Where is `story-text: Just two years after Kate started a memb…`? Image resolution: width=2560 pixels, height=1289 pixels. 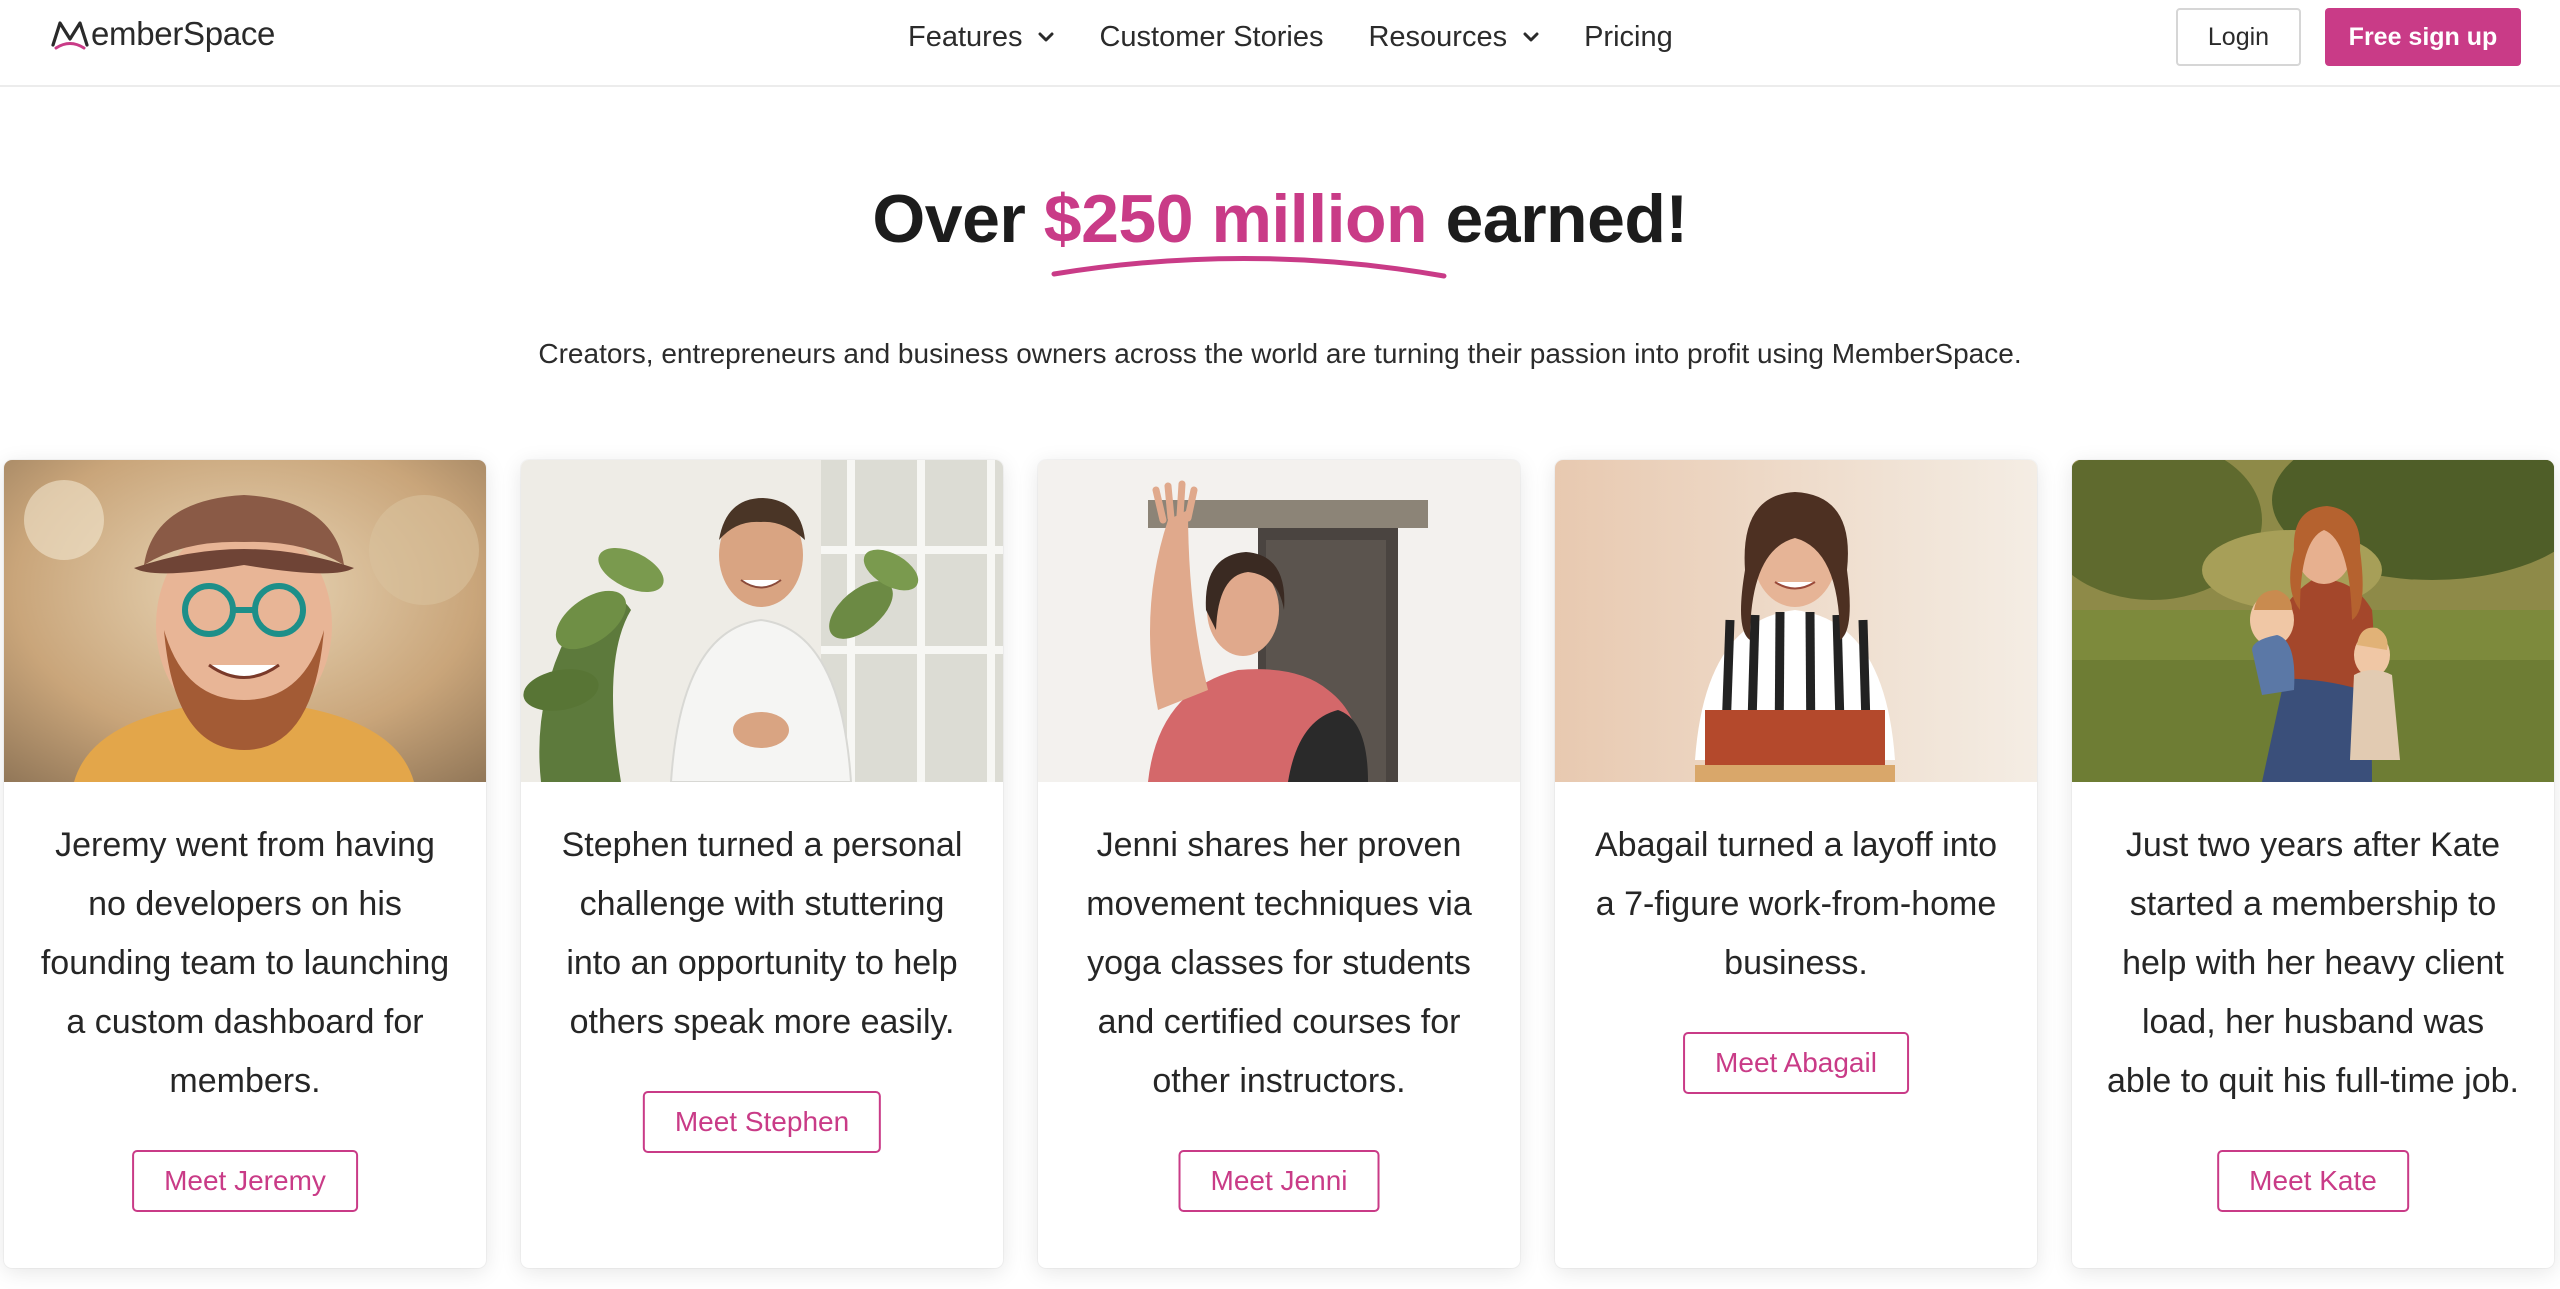 story-text: Just two years after Kate started a memb… is located at coordinates (2313, 963).